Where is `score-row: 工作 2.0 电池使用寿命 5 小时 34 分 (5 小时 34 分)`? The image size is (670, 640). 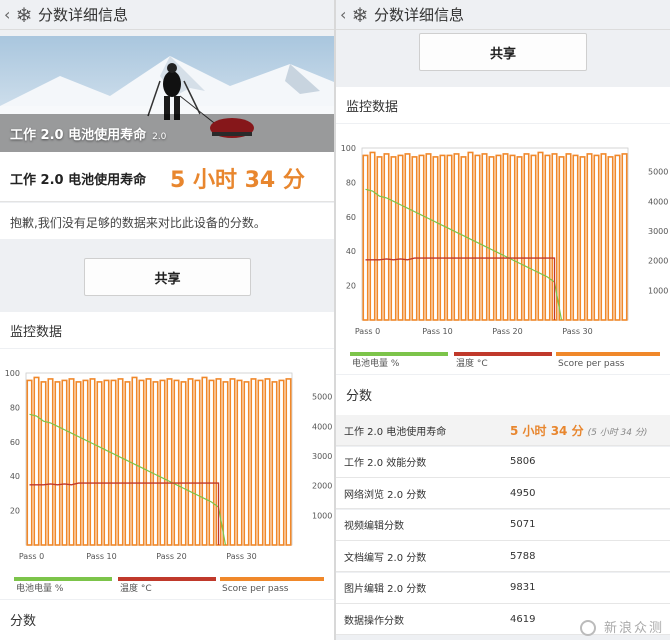
score-row: 工作 2.0 电池使用寿命 5 小时 34 分 (5 小时 34 分) is located at coordinates (503, 430).